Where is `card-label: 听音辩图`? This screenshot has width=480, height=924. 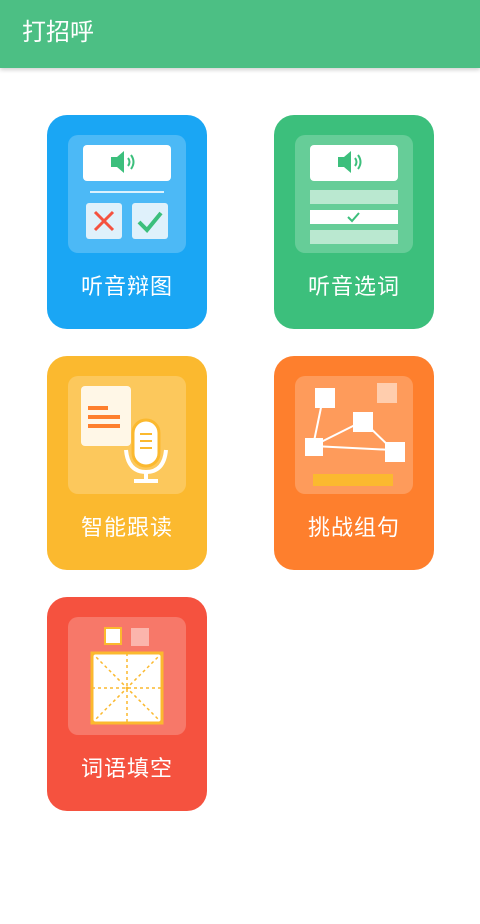
card-label: 听音辩图 is located at coordinates (126, 287).